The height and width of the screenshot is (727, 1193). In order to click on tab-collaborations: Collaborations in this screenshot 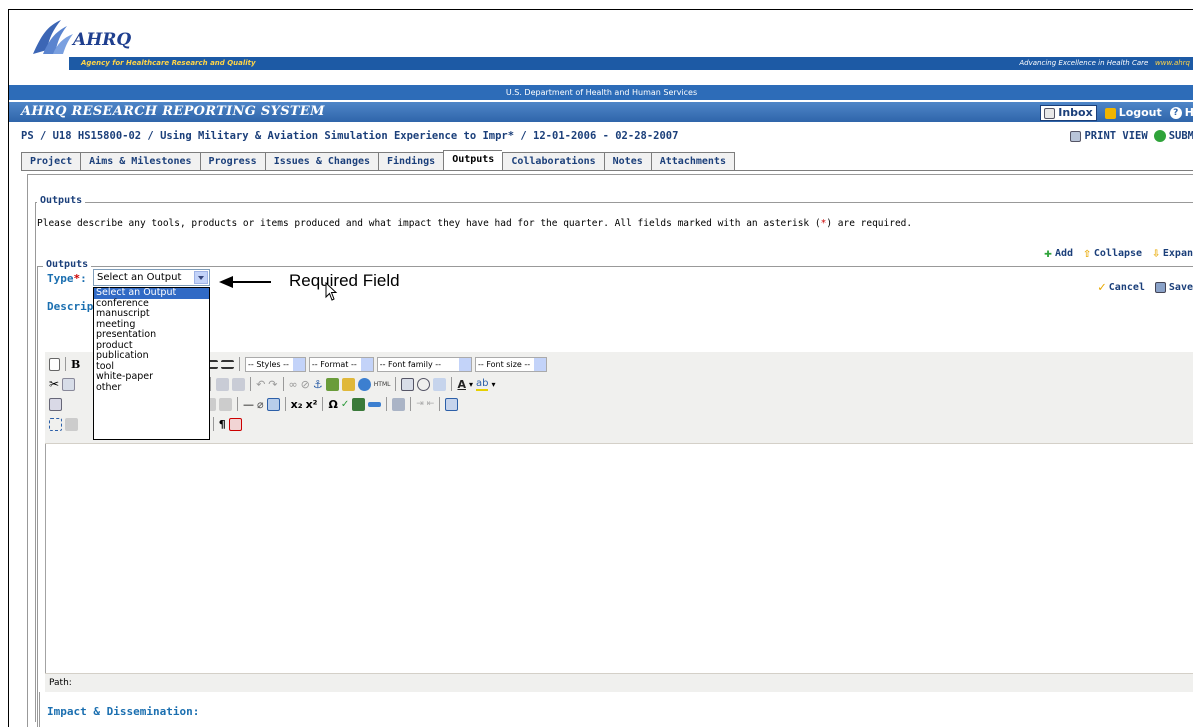, I will do `click(553, 161)`.